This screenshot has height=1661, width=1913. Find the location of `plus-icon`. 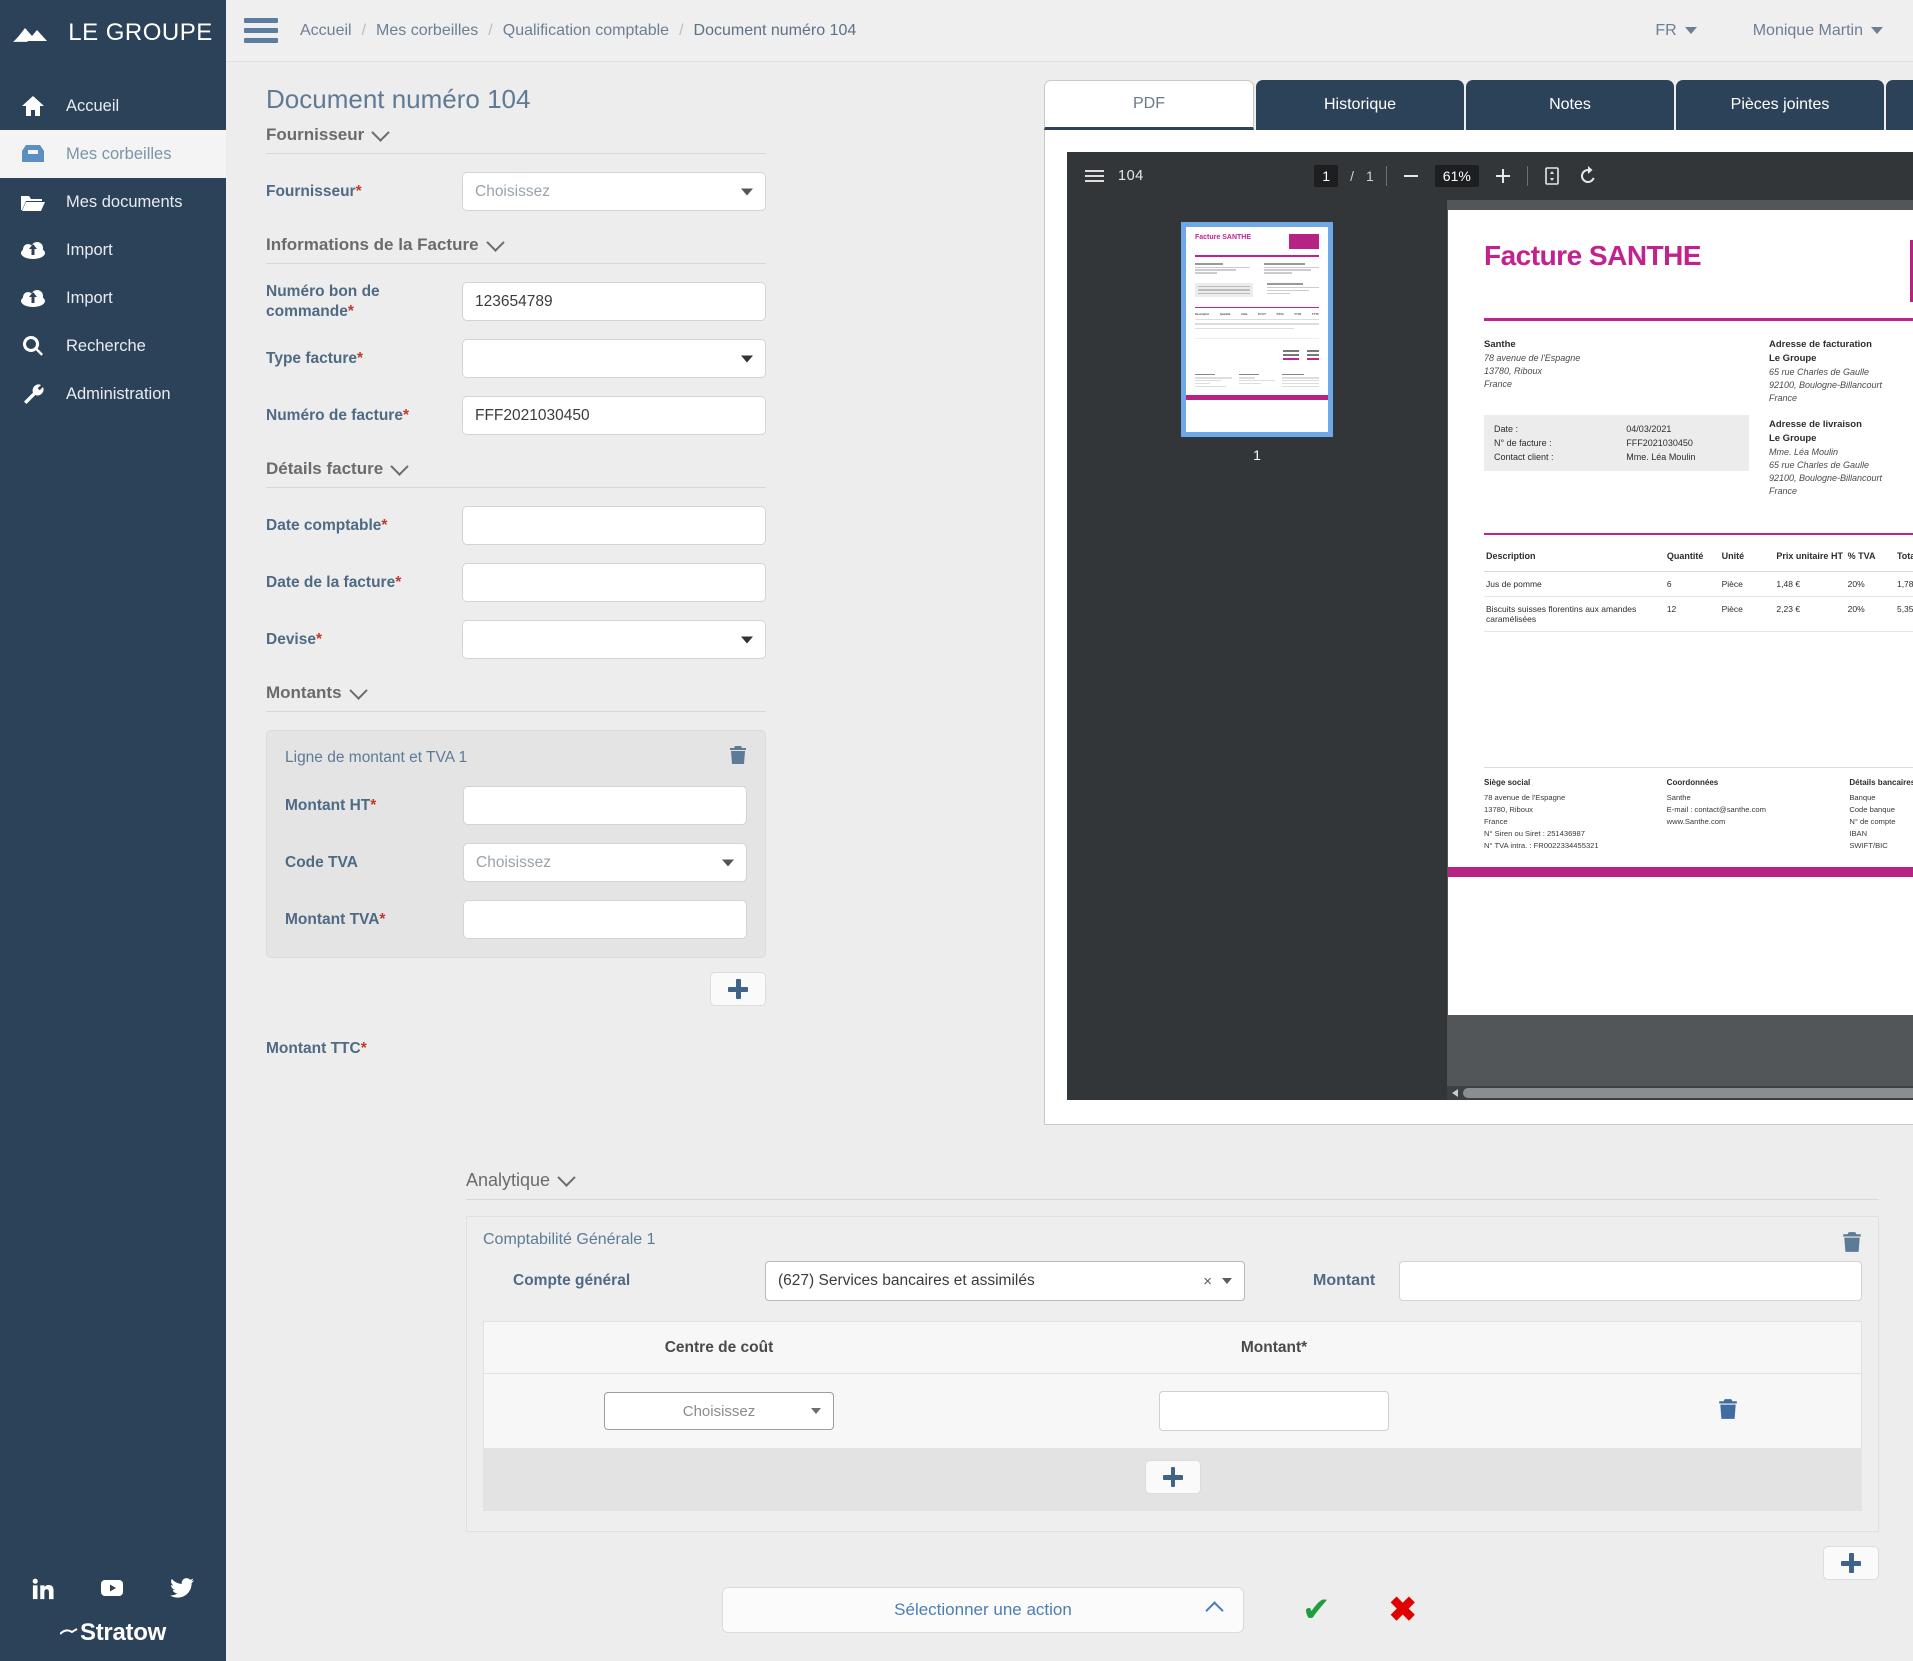

plus-icon is located at coordinates (1503, 176).